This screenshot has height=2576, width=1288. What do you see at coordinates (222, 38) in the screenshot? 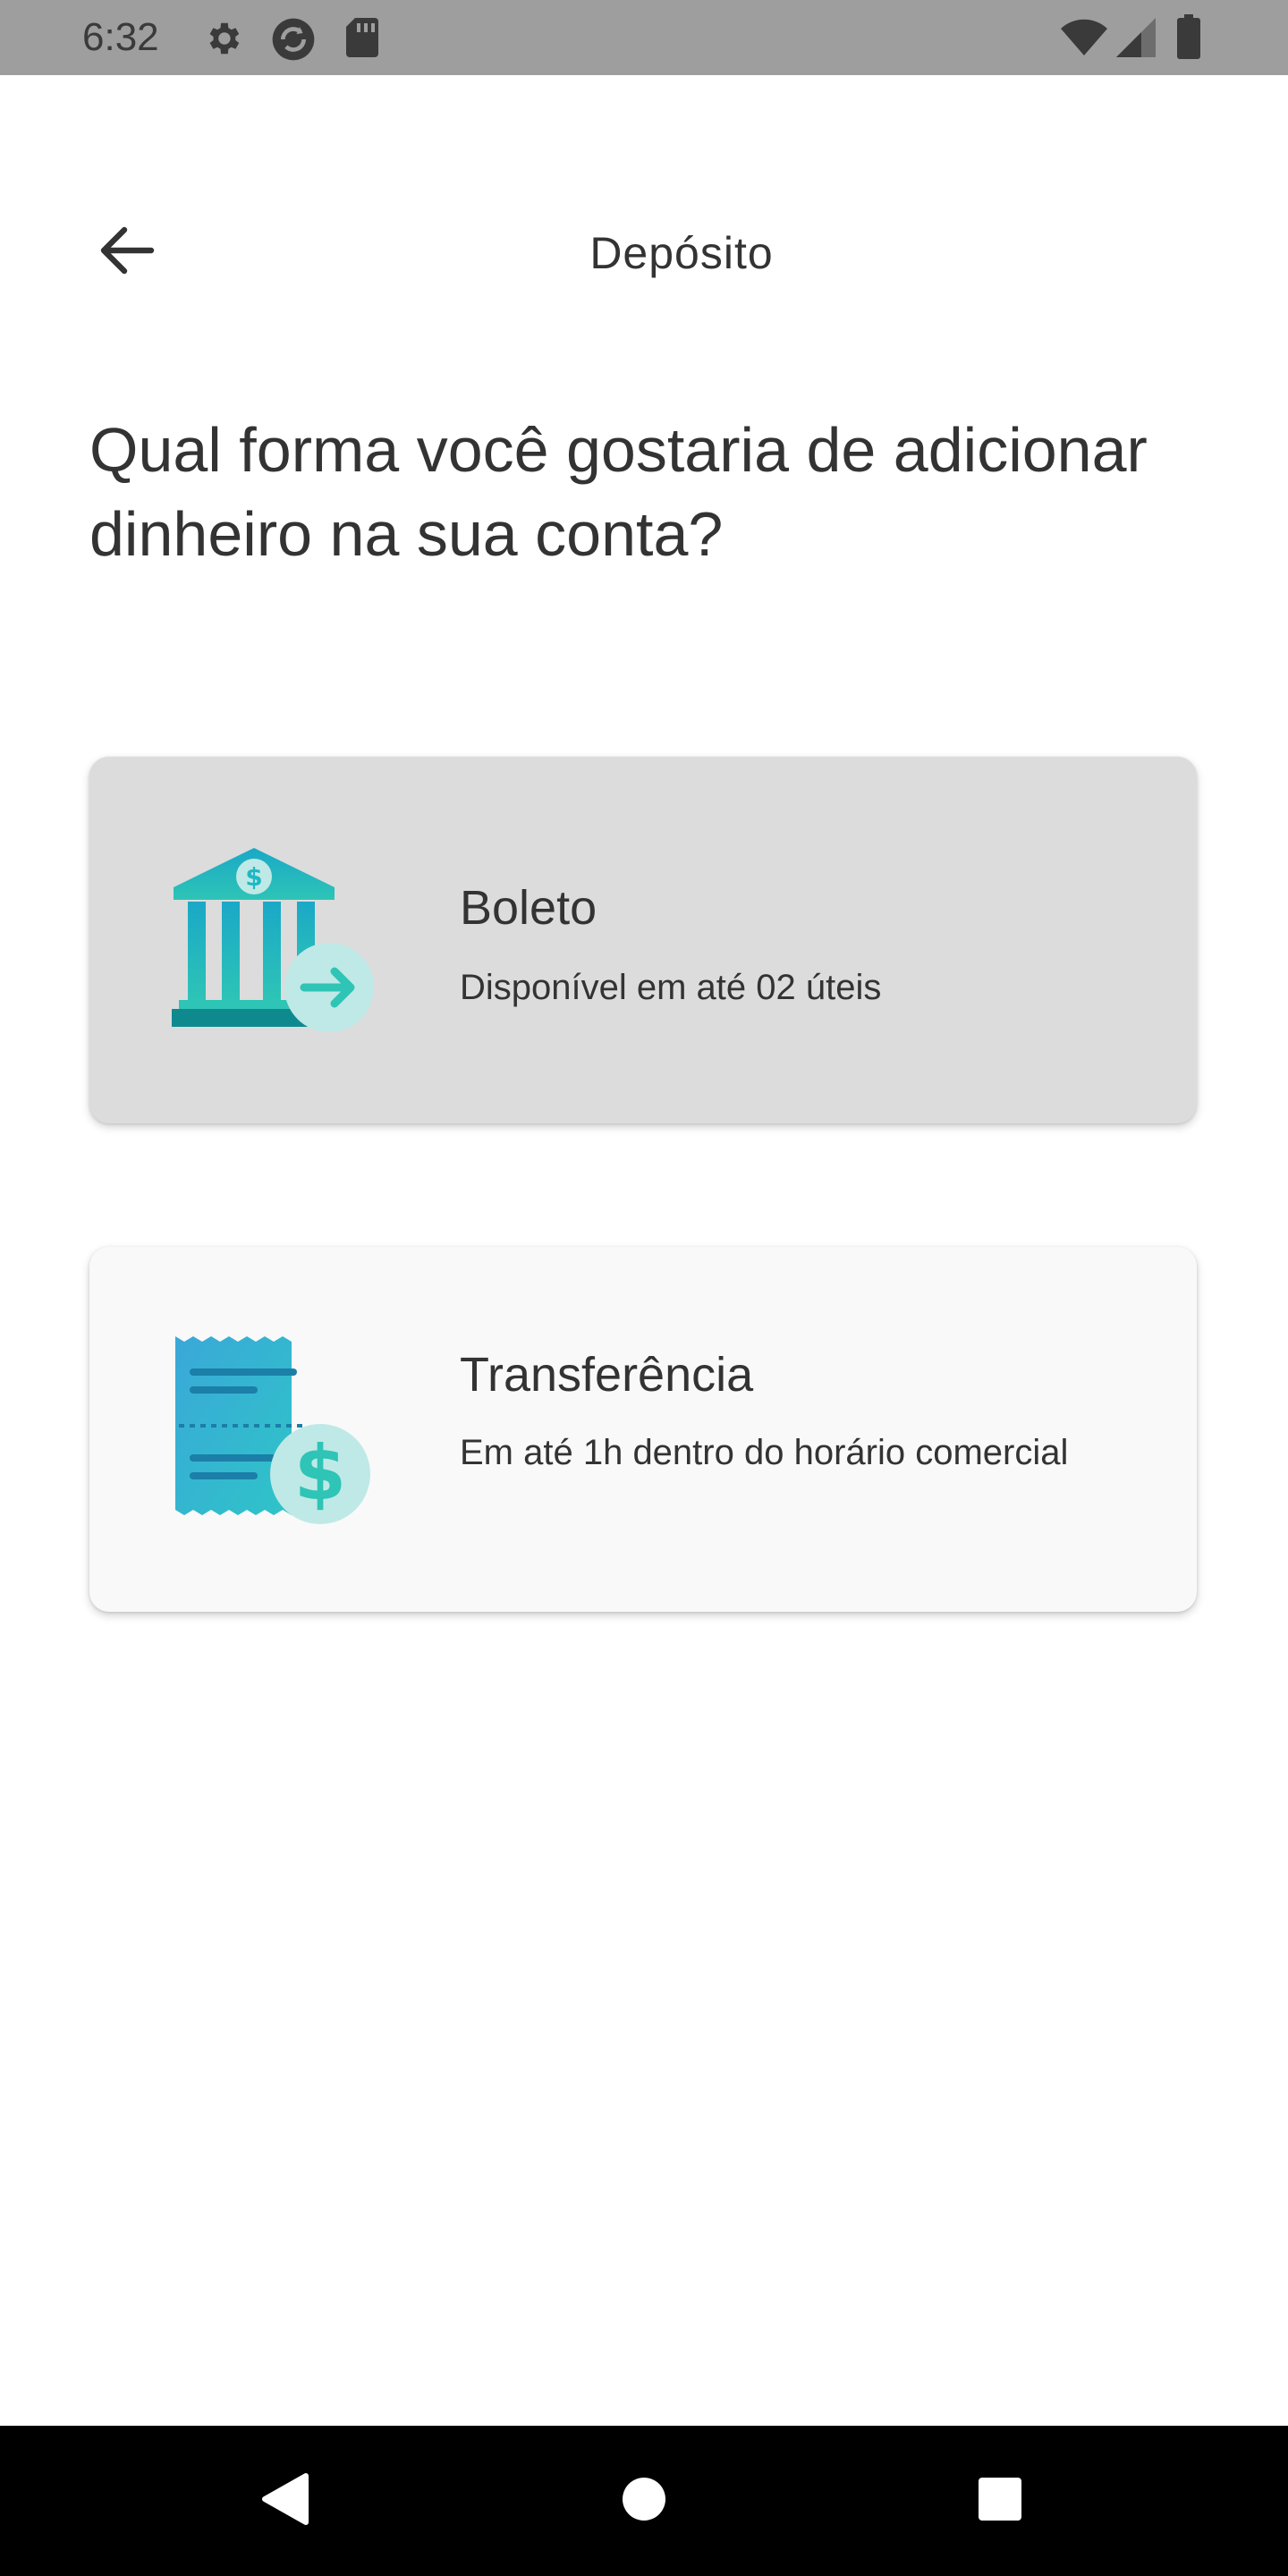
I see `gear-icon` at bounding box center [222, 38].